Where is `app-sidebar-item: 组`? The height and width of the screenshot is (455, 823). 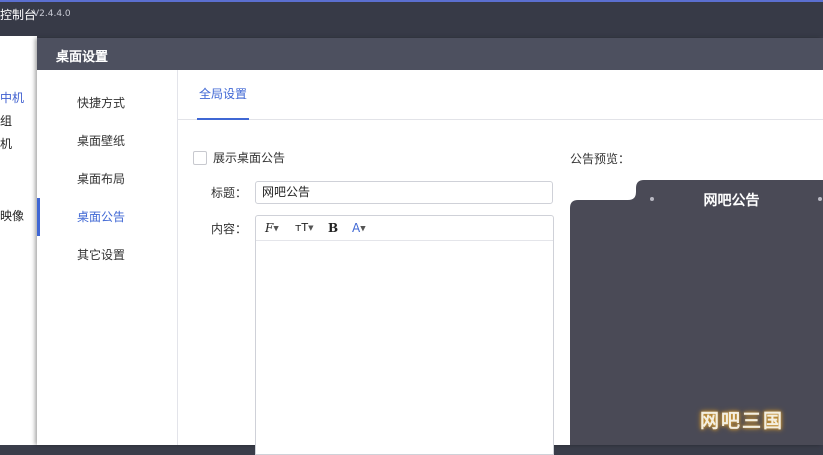 app-sidebar-item: 组 is located at coordinates (6, 120).